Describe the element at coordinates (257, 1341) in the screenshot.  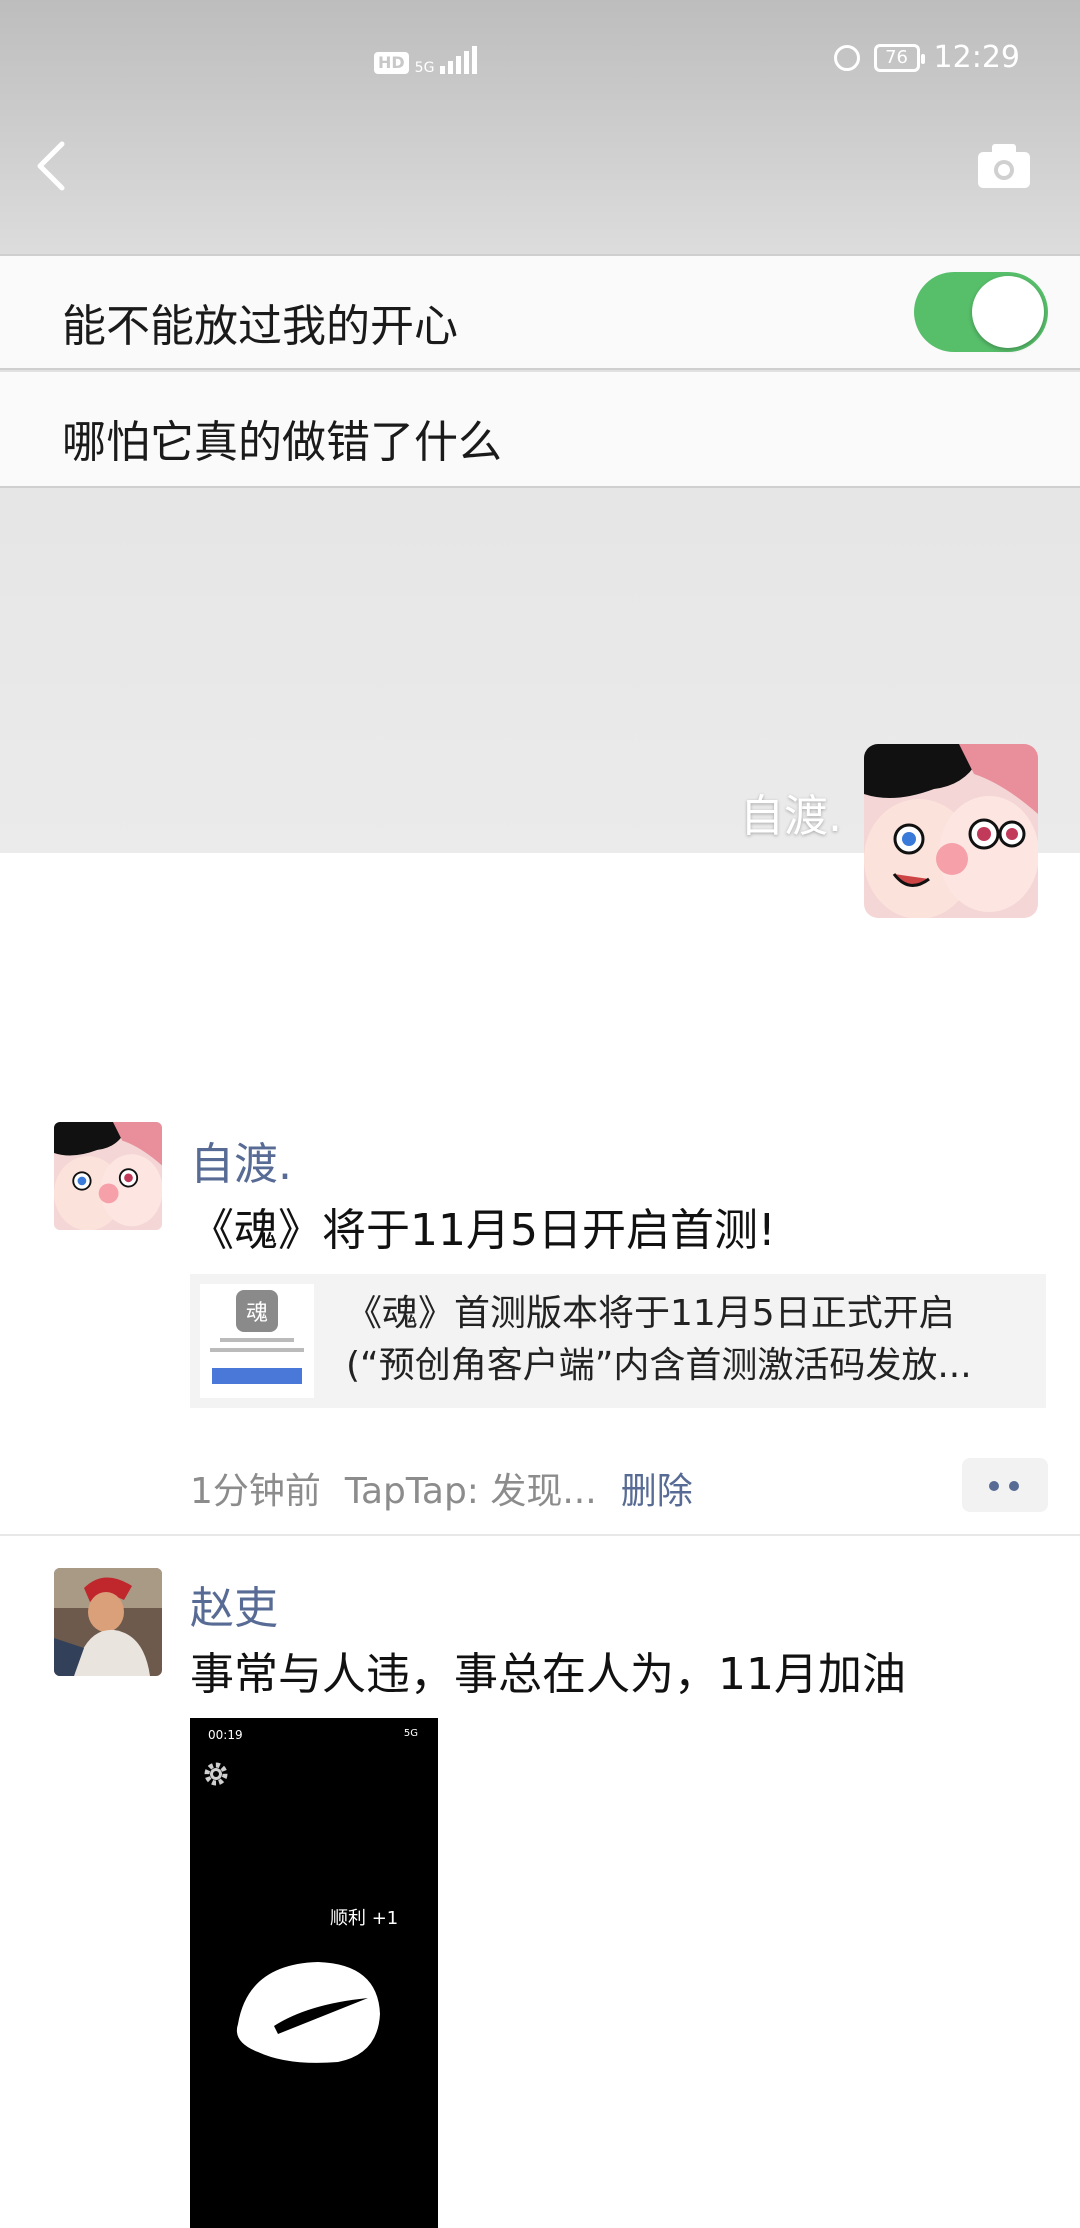
I see `link-thumbnail: 魂` at that location.